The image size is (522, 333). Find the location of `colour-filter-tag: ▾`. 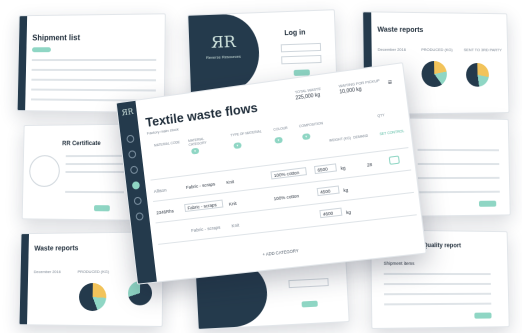

colour-filter-tag: ▾ is located at coordinates (278, 140).